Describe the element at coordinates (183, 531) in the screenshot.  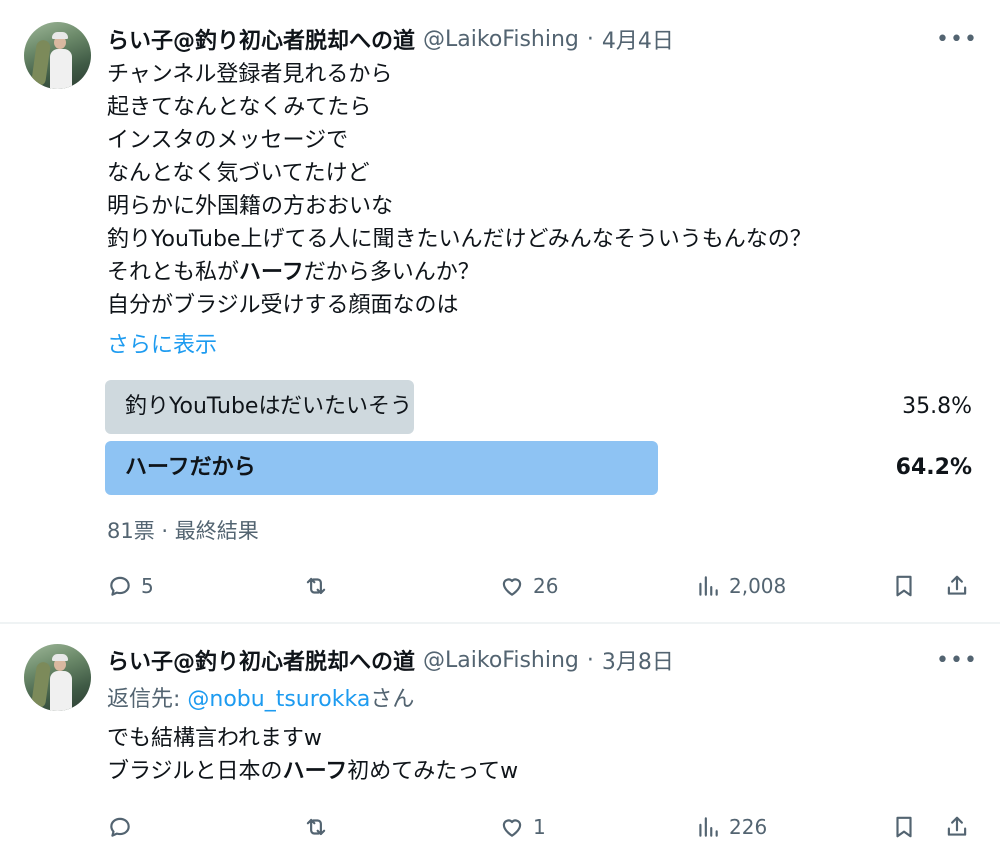
I see `poll-results-meta: 81票 · 最終結果` at that location.